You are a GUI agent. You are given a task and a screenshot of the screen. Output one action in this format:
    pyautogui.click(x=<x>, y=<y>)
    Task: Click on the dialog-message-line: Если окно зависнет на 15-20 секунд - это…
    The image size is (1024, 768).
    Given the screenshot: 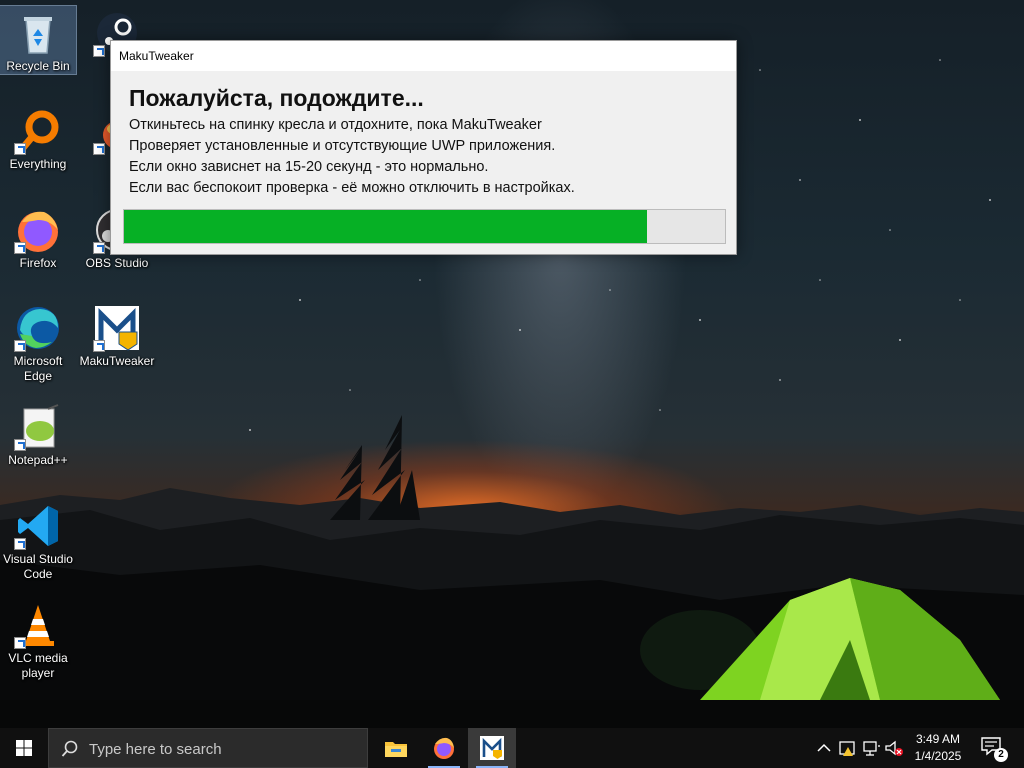 What is the action you would take?
    pyautogui.click(x=309, y=167)
    